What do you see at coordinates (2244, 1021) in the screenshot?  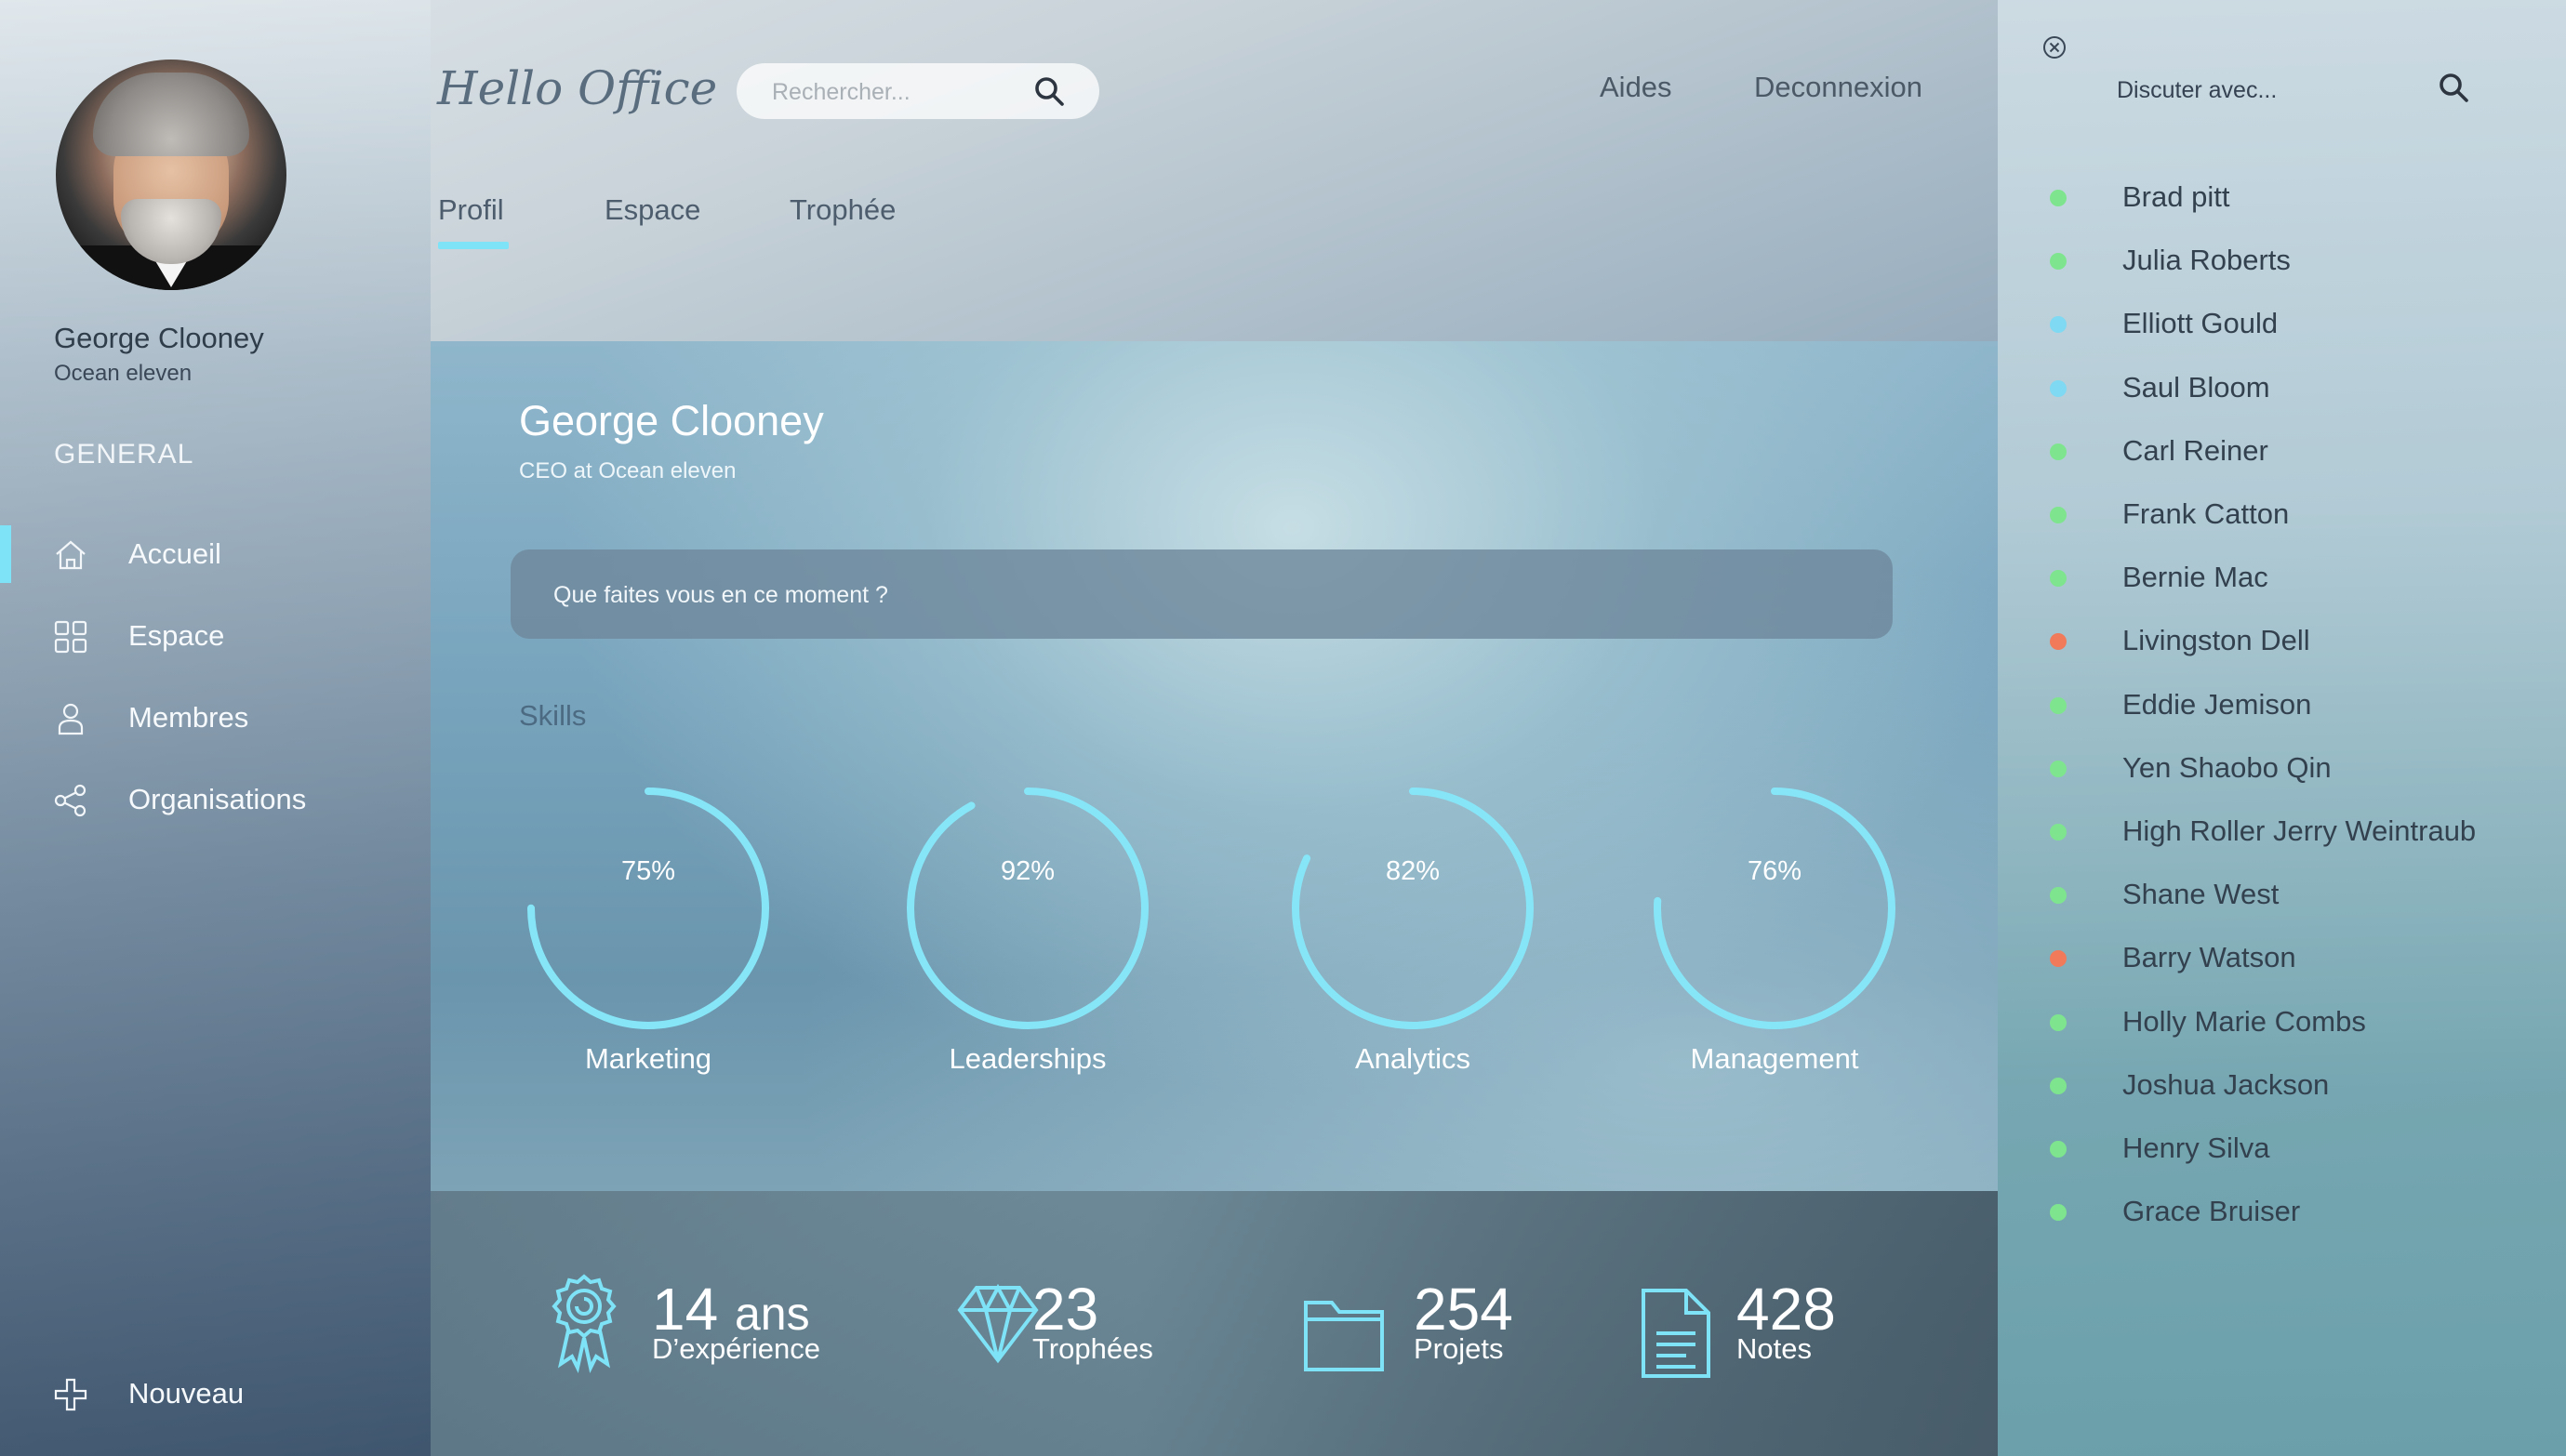 I see `contact-name: Holly Marie Combs` at bounding box center [2244, 1021].